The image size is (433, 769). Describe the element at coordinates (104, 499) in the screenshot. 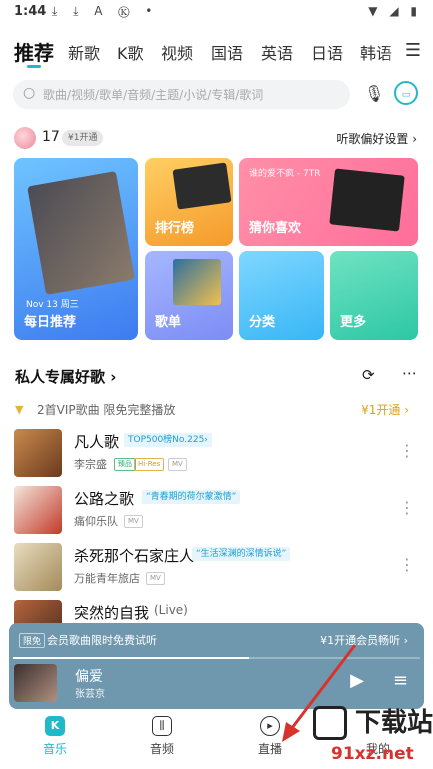

I see `song-title: 公路之歌` at that location.